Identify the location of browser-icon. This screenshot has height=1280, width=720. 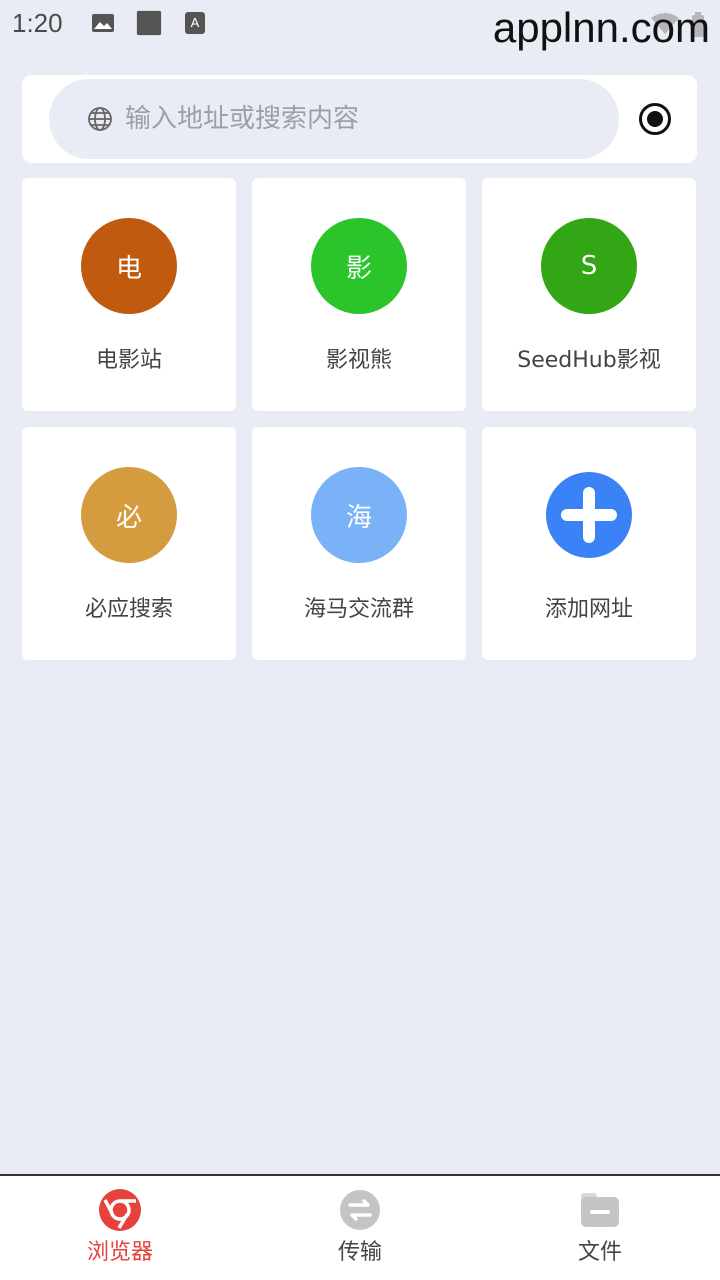
(120, 1210).